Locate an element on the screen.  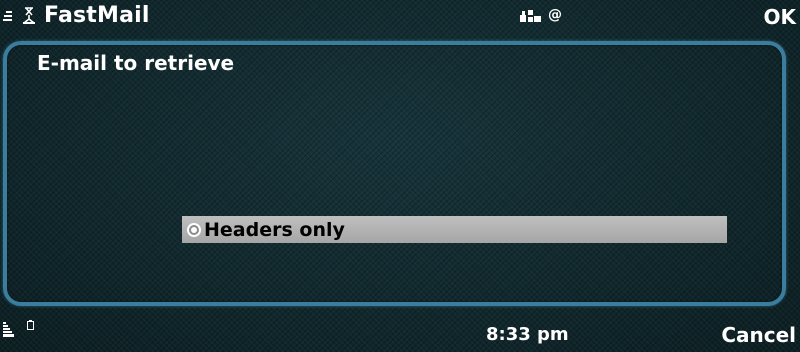
headers-only-option: Headers only is located at coordinates (454, 229).